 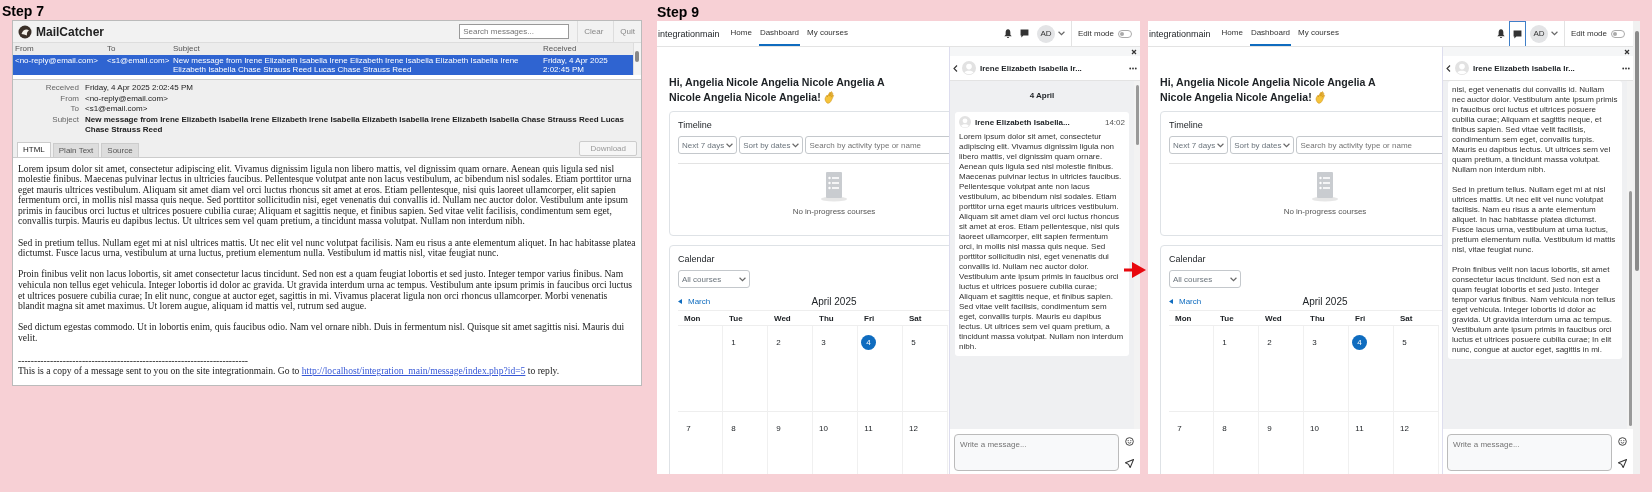 I want to click on weekday-header: Sat, so click(x=1416, y=318).